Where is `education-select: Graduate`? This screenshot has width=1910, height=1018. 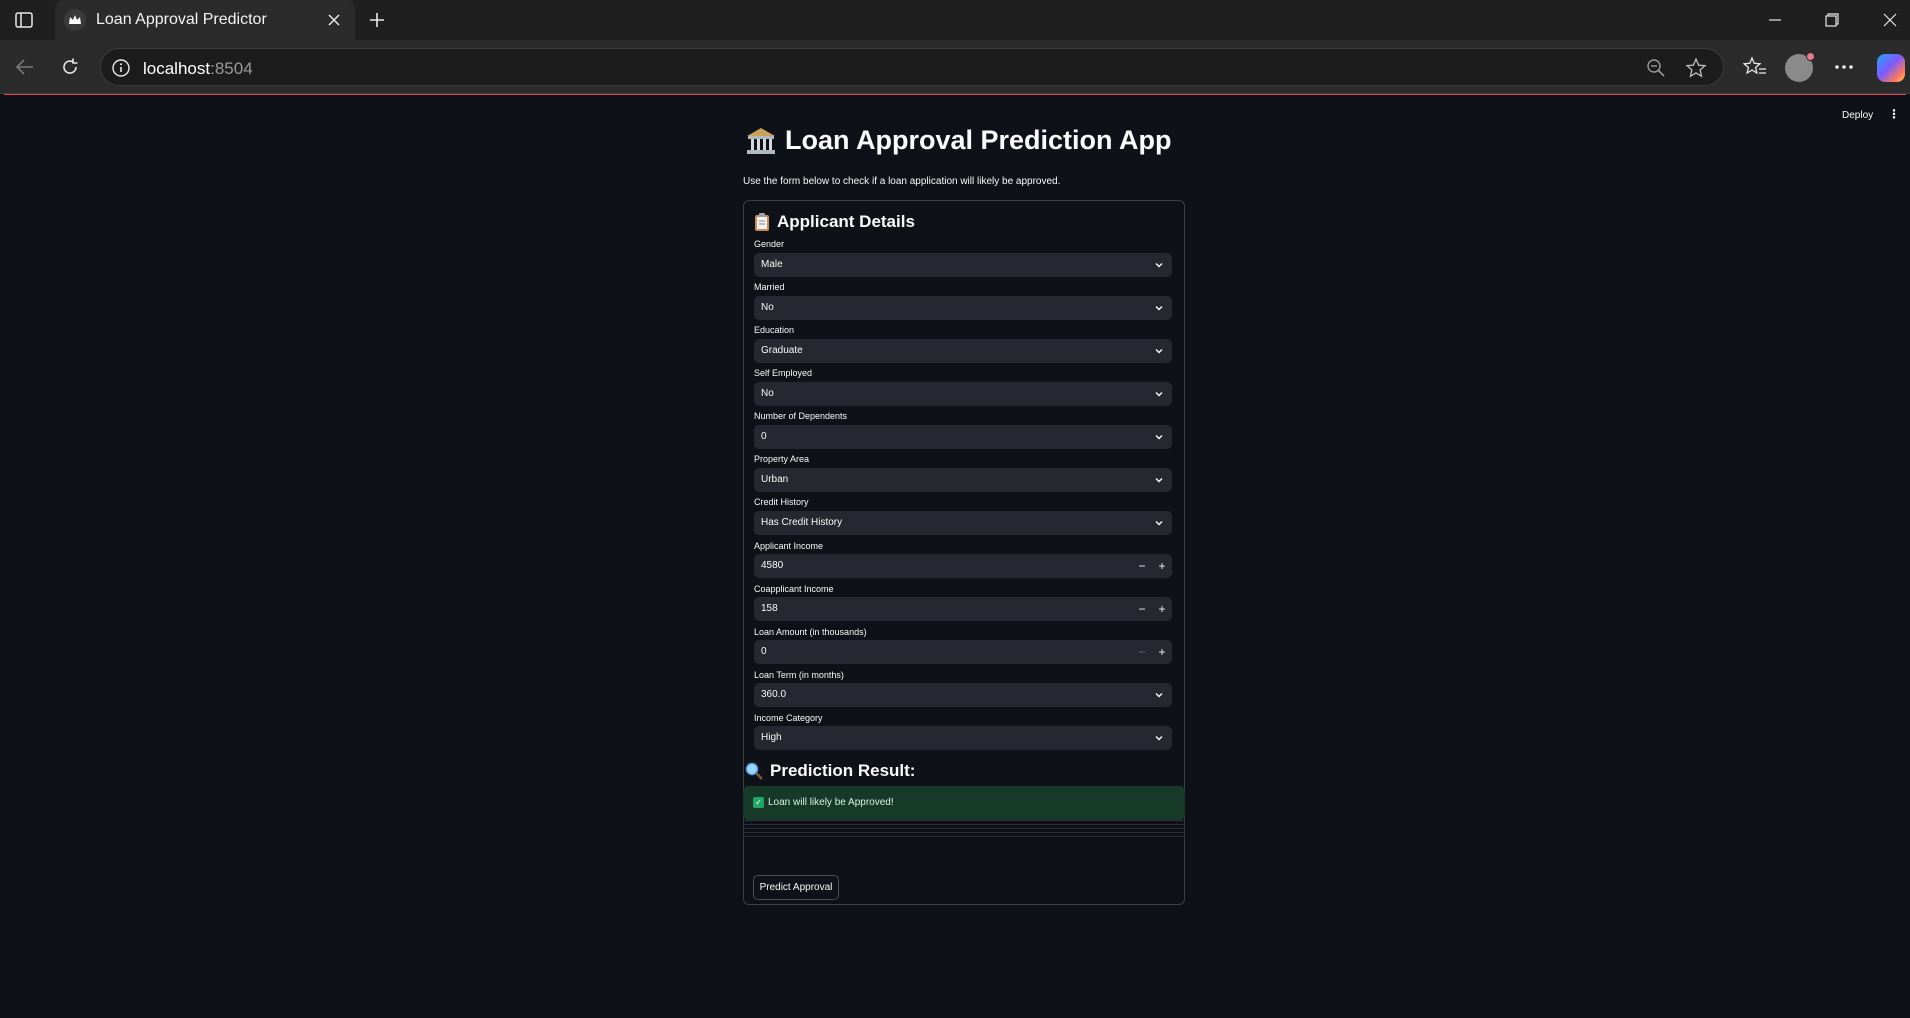
education-select: Graduate is located at coordinates (963, 351).